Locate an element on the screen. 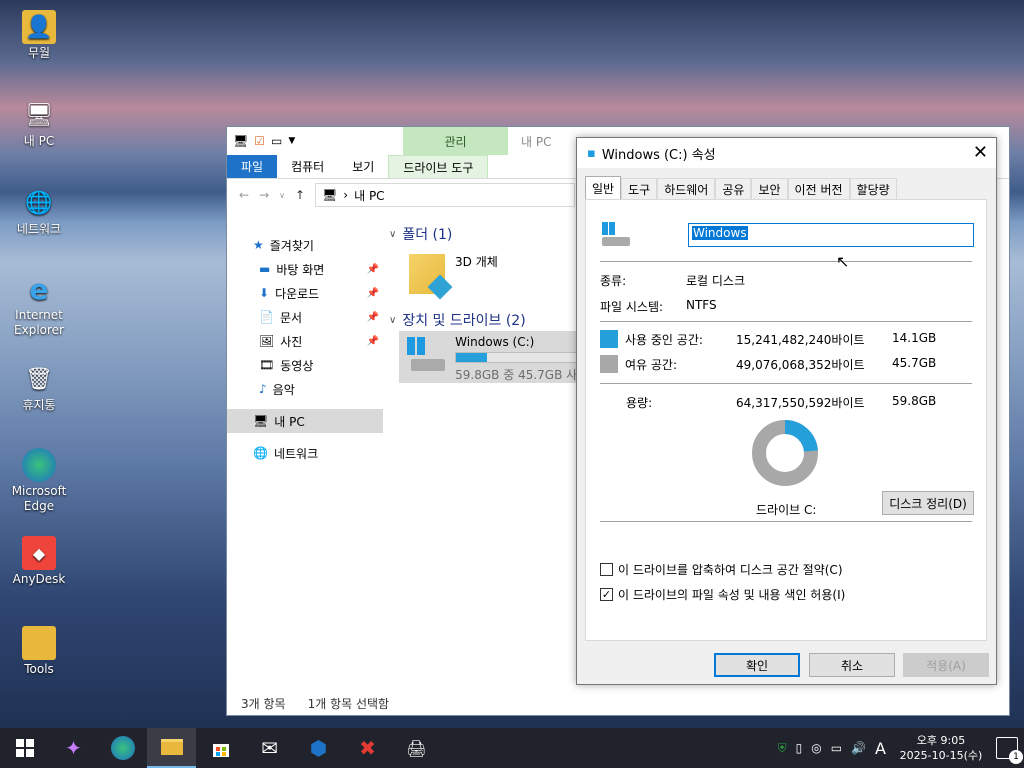 This screenshot has width=1024, height=768. apply-button: 적용(A) is located at coordinates (946, 665).